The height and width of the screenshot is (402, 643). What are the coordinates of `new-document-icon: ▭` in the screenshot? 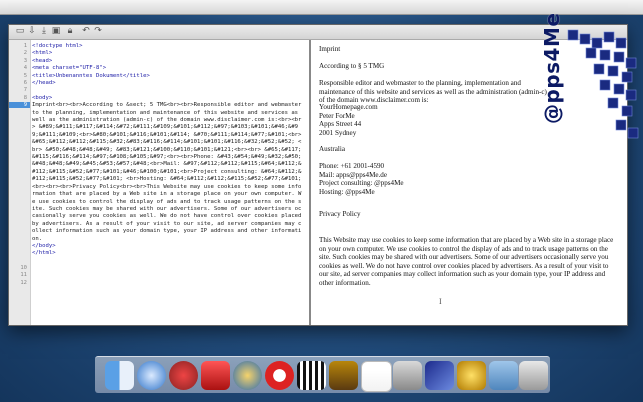 It's located at (20, 31).